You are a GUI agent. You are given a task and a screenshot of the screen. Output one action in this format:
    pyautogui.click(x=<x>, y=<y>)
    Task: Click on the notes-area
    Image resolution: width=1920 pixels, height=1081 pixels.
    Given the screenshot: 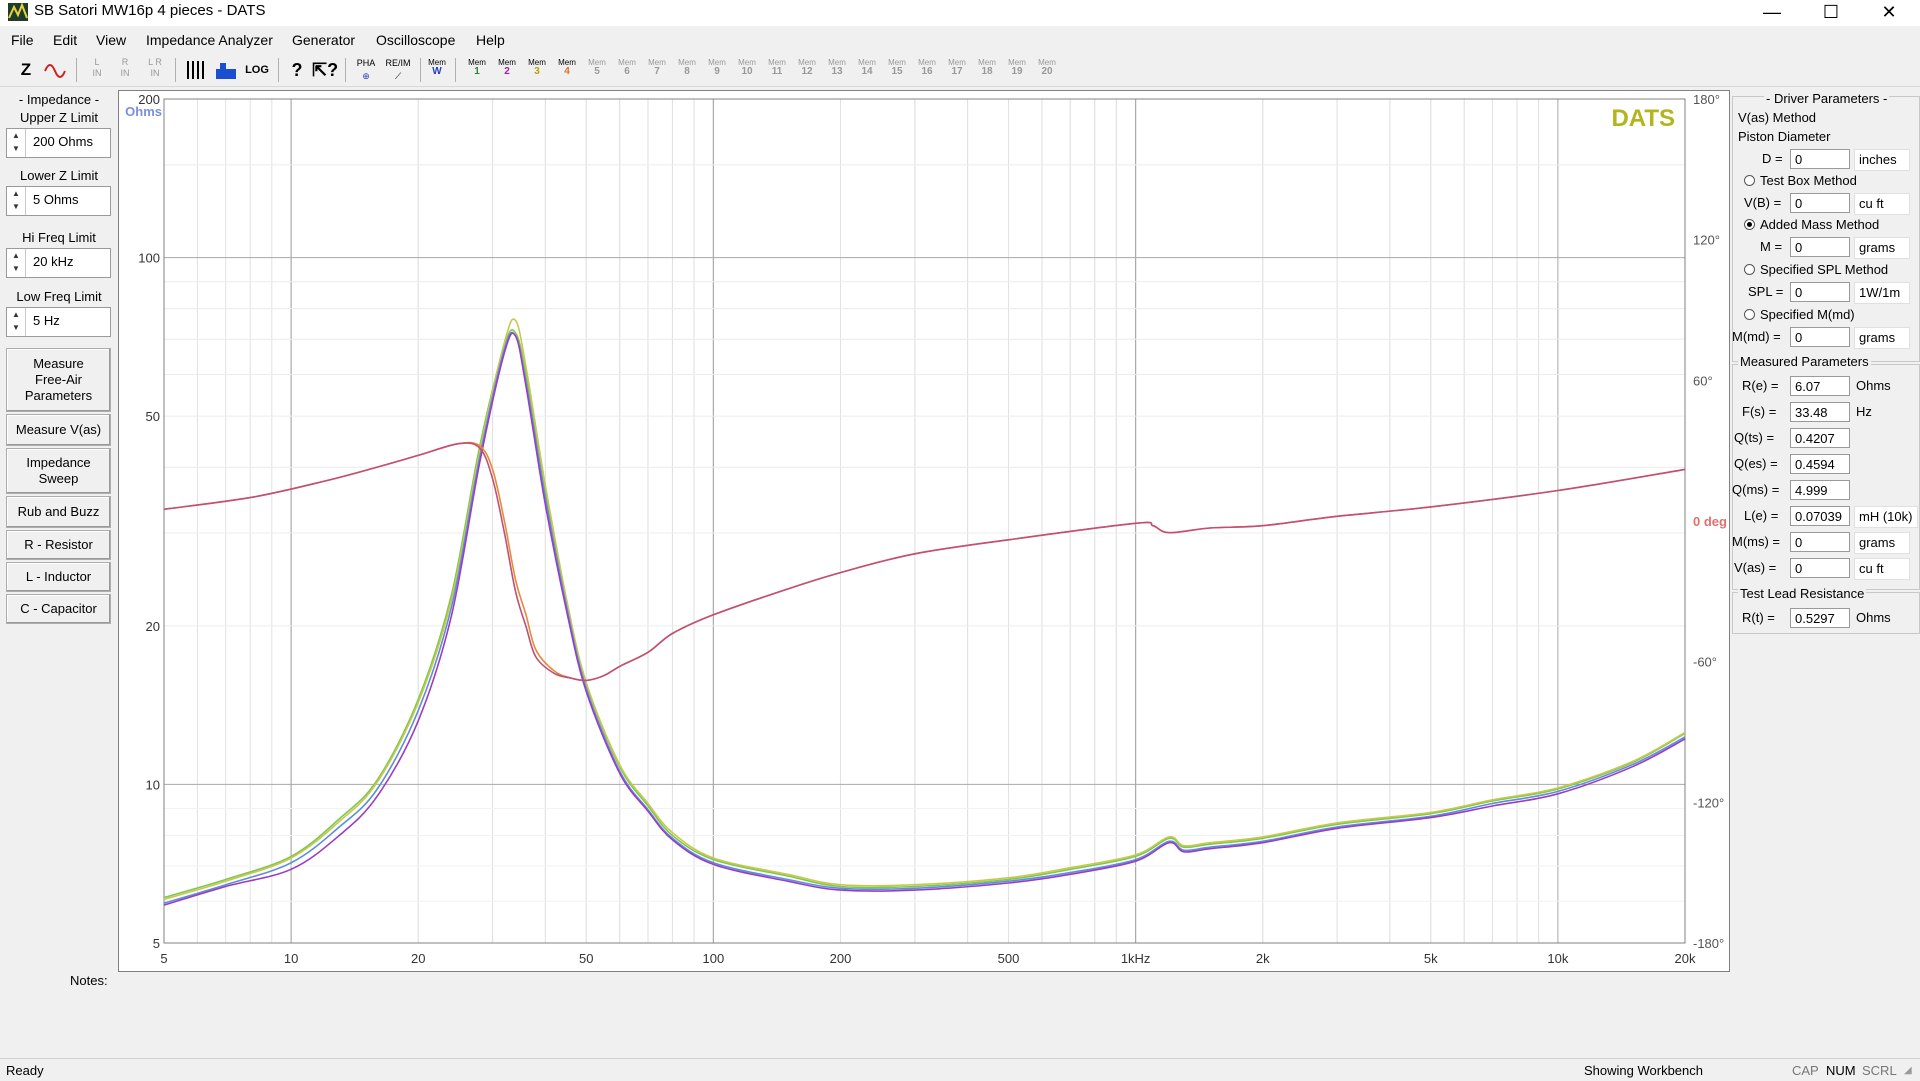 What is the action you would take?
    pyautogui.click(x=923, y=1013)
    